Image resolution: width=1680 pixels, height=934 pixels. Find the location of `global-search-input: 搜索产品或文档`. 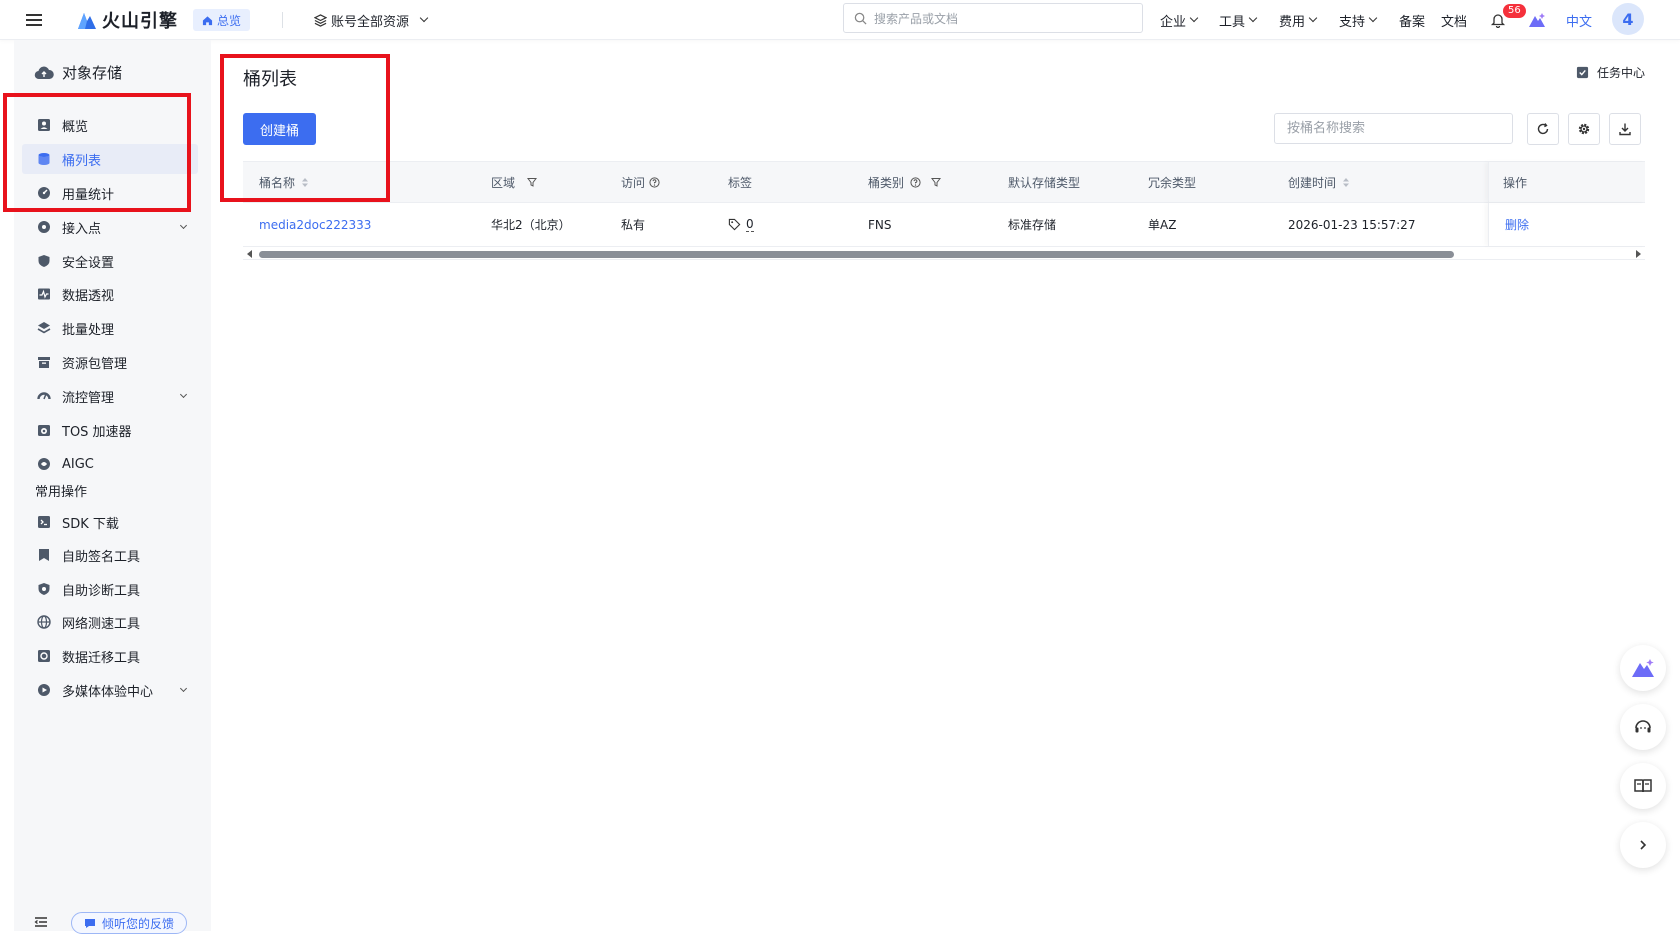

global-search-input: 搜索产品或文档 is located at coordinates (993, 18).